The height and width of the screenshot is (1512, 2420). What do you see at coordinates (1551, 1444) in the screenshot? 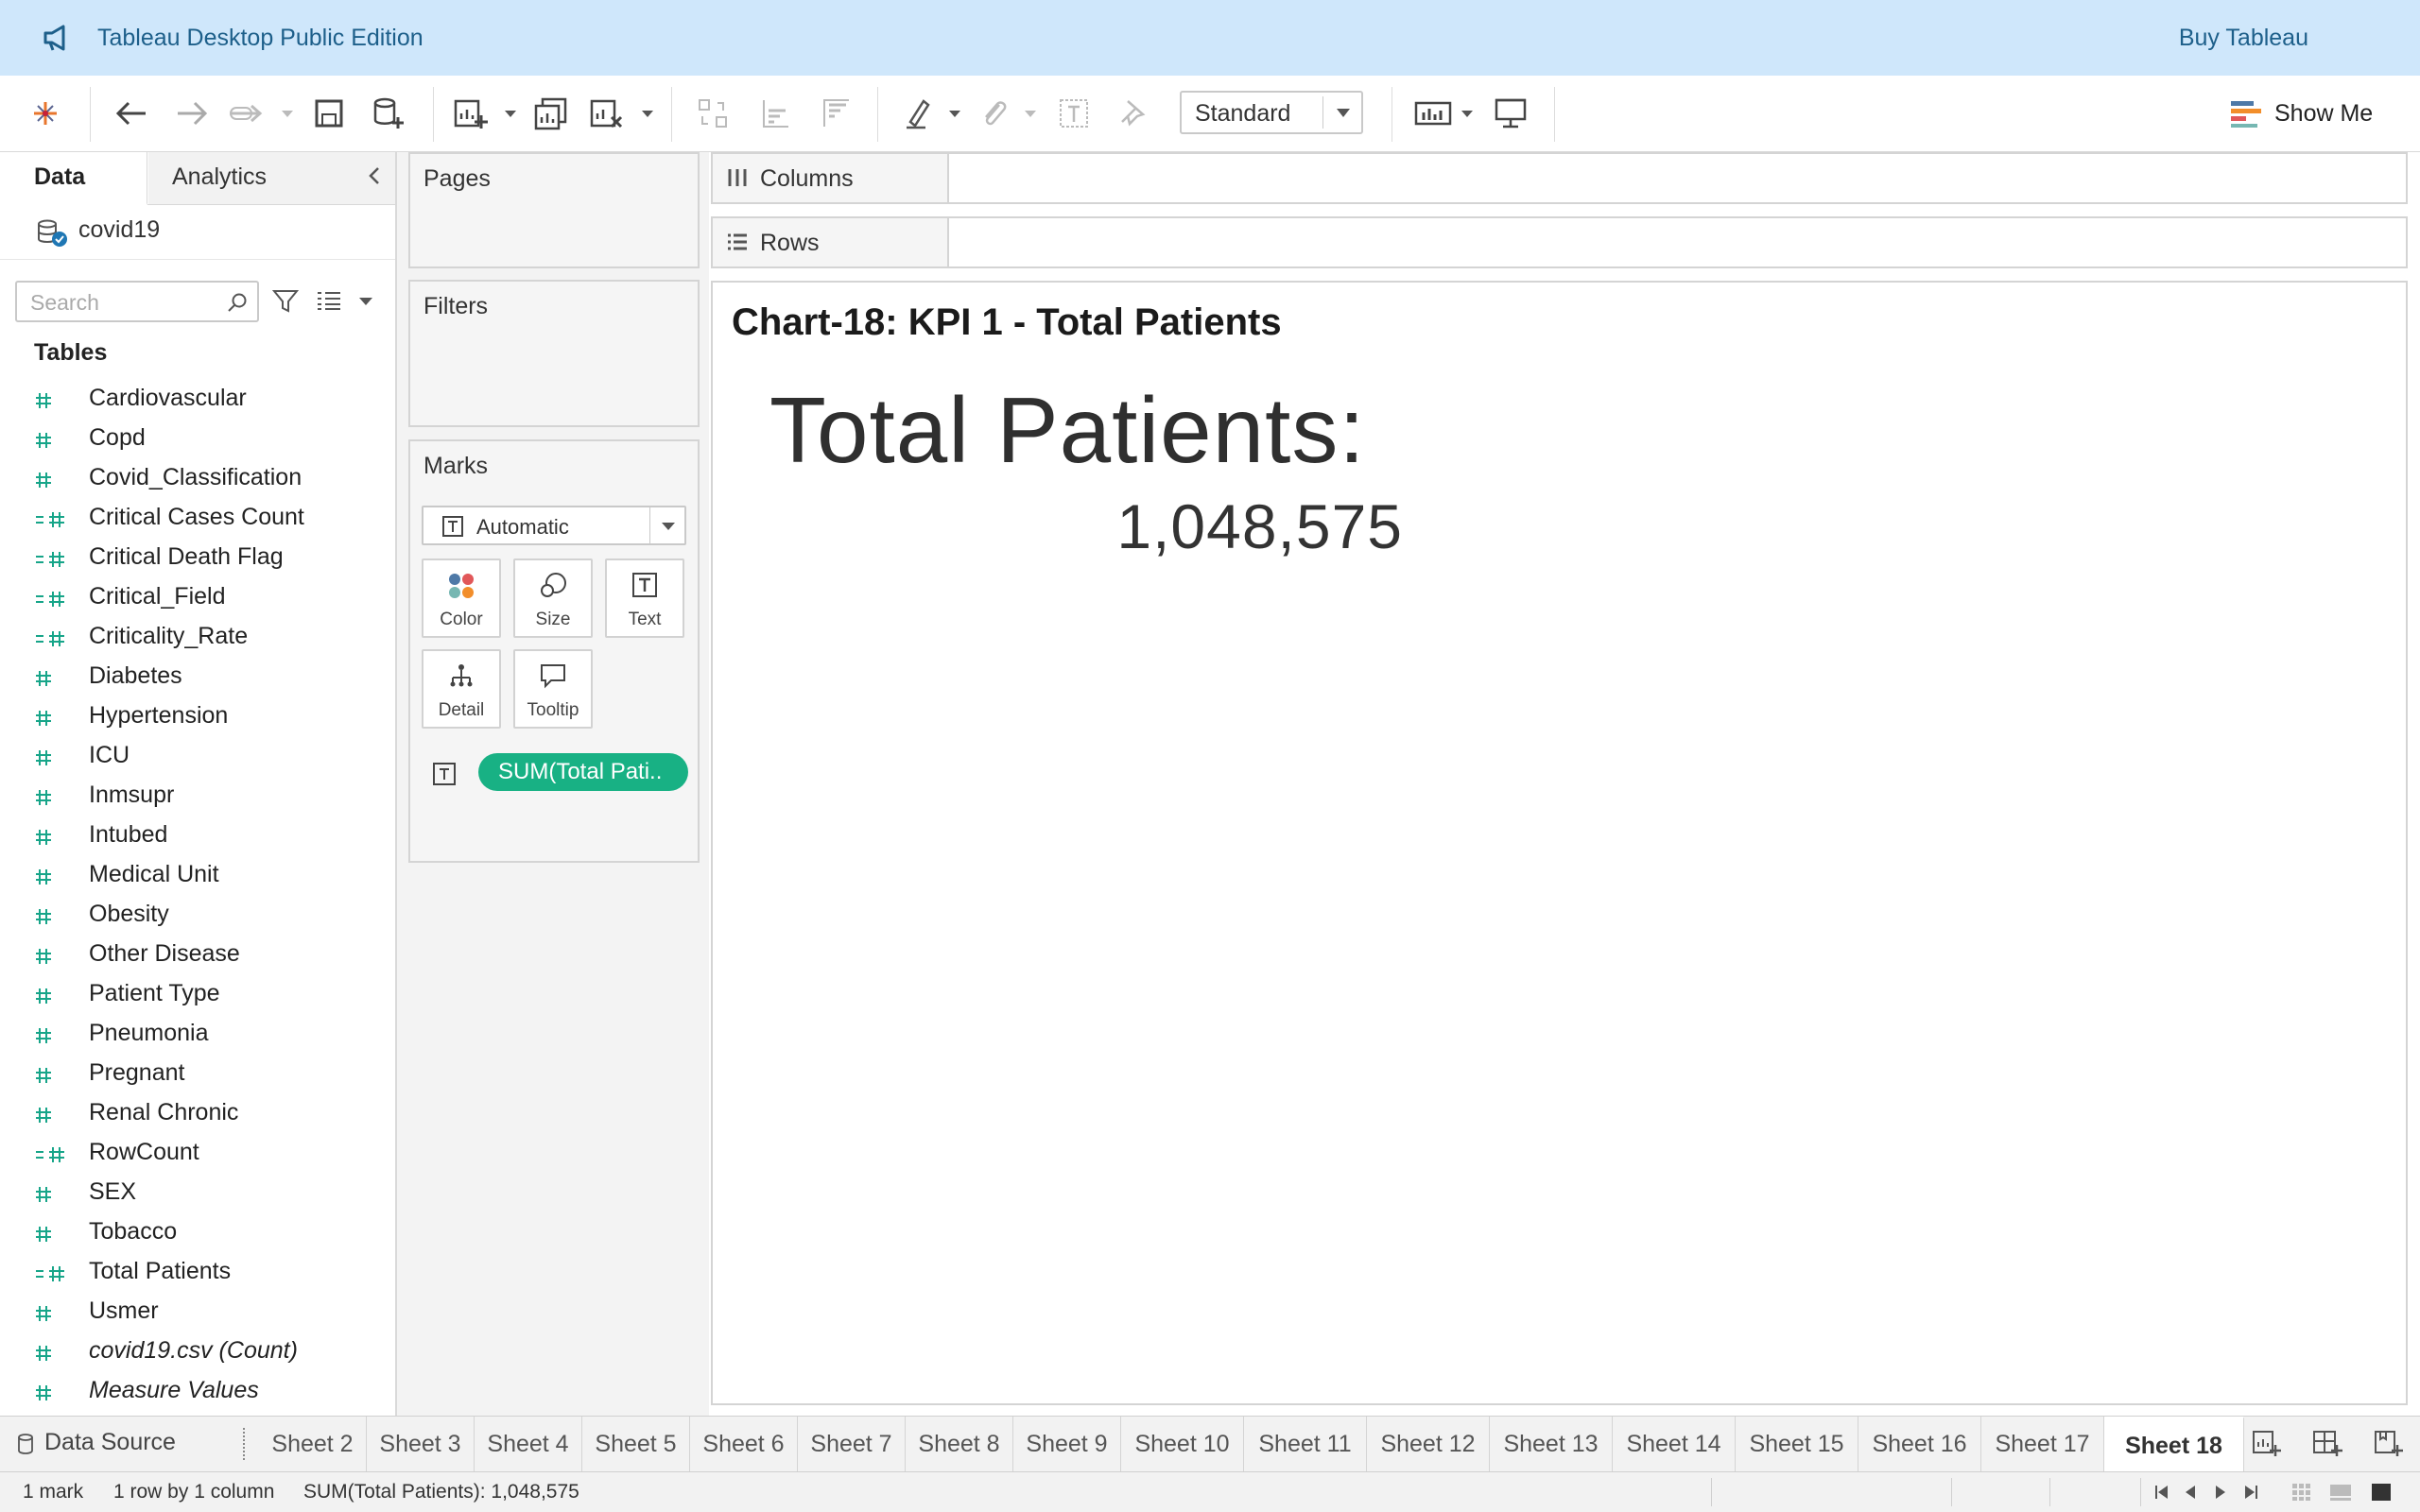
I see `tab-sheet-13: Sheet 13` at bounding box center [1551, 1444].